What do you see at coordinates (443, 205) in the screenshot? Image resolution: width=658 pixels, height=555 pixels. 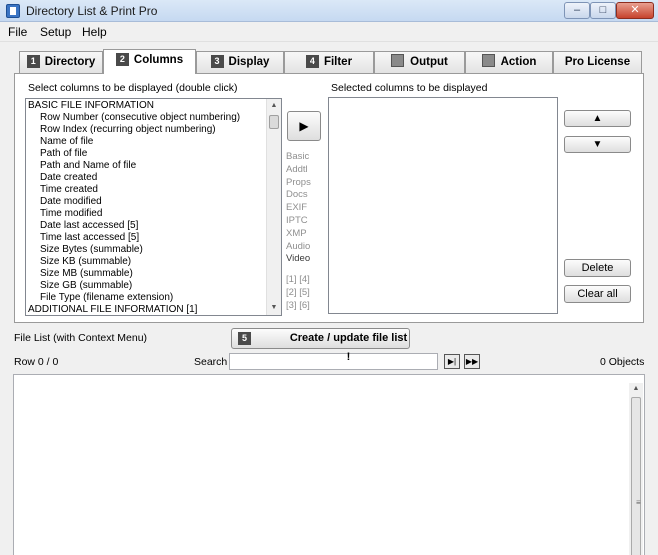 I see `selected-columns-list` at bounding box center [443, 205].